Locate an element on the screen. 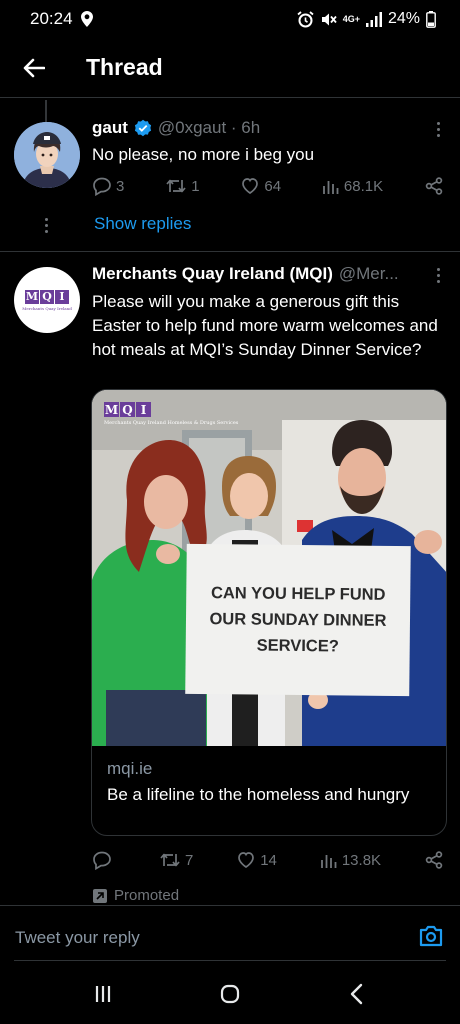 This screenshot has height=1024, width=460. retweet-count: 7 is located at coordinates (189, 860).